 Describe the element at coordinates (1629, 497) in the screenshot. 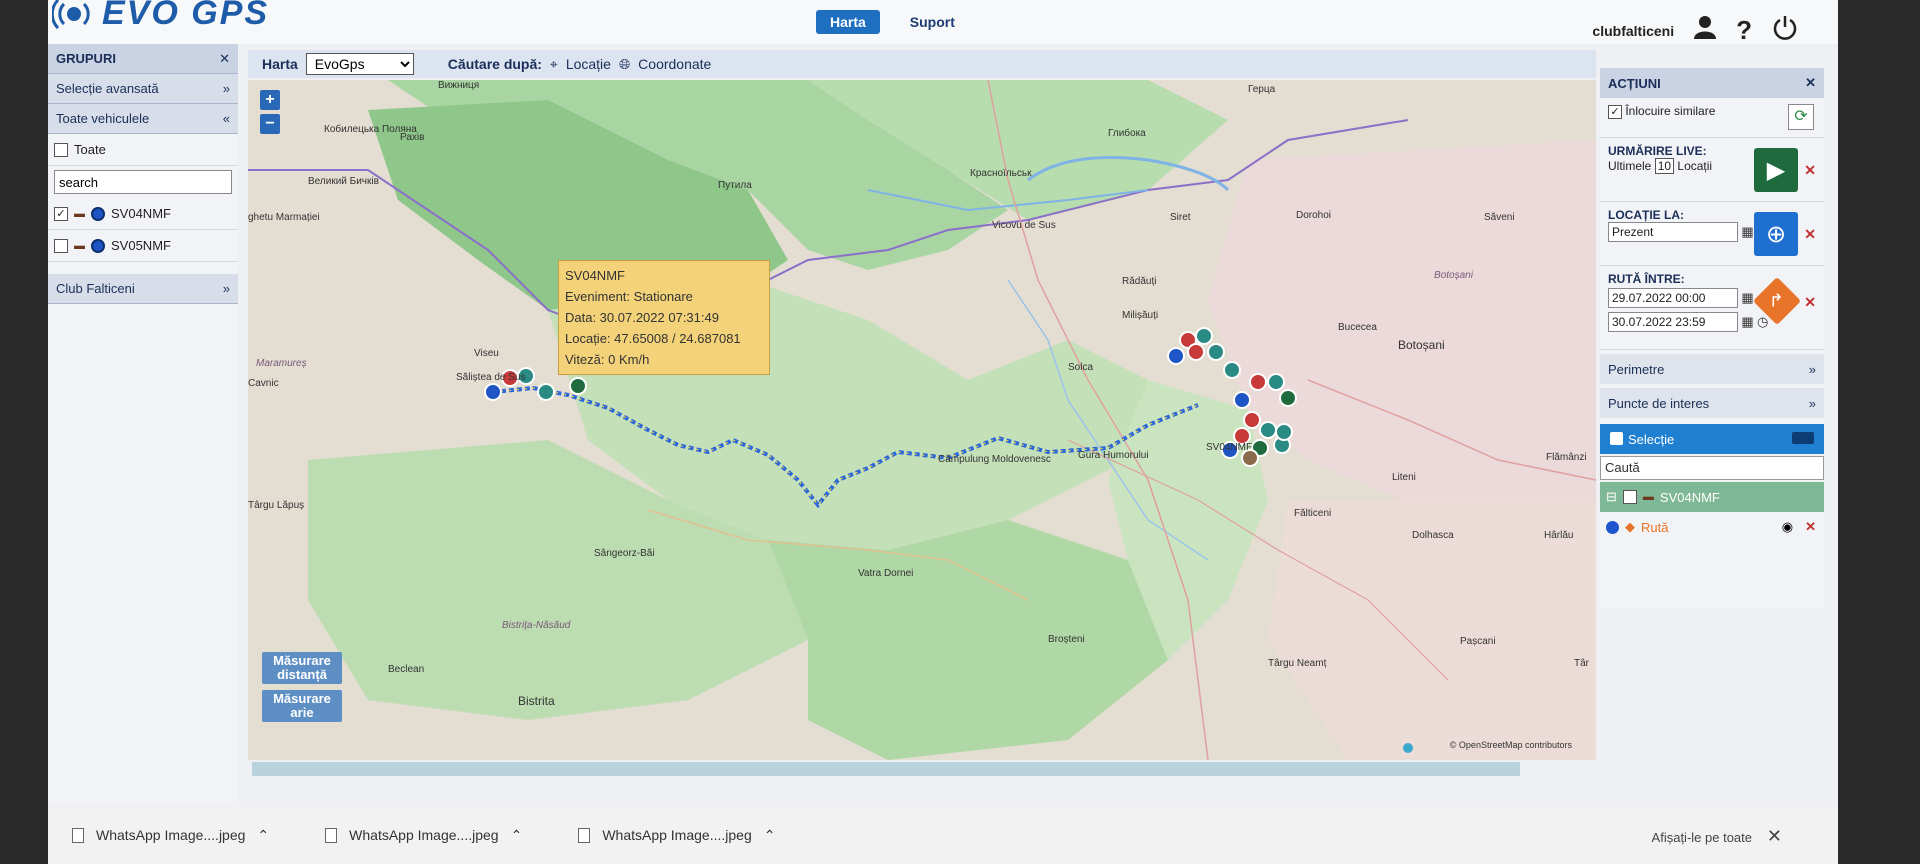

I see `route-vehicle-checkbox: ✓` at that location.